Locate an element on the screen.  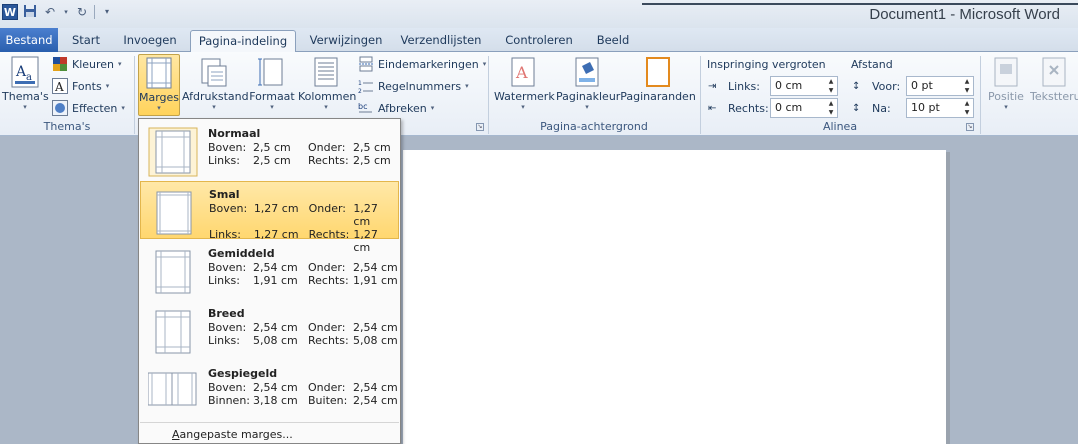
fonts-button: A Fonts ▾ is located at coordinates (80, 86).